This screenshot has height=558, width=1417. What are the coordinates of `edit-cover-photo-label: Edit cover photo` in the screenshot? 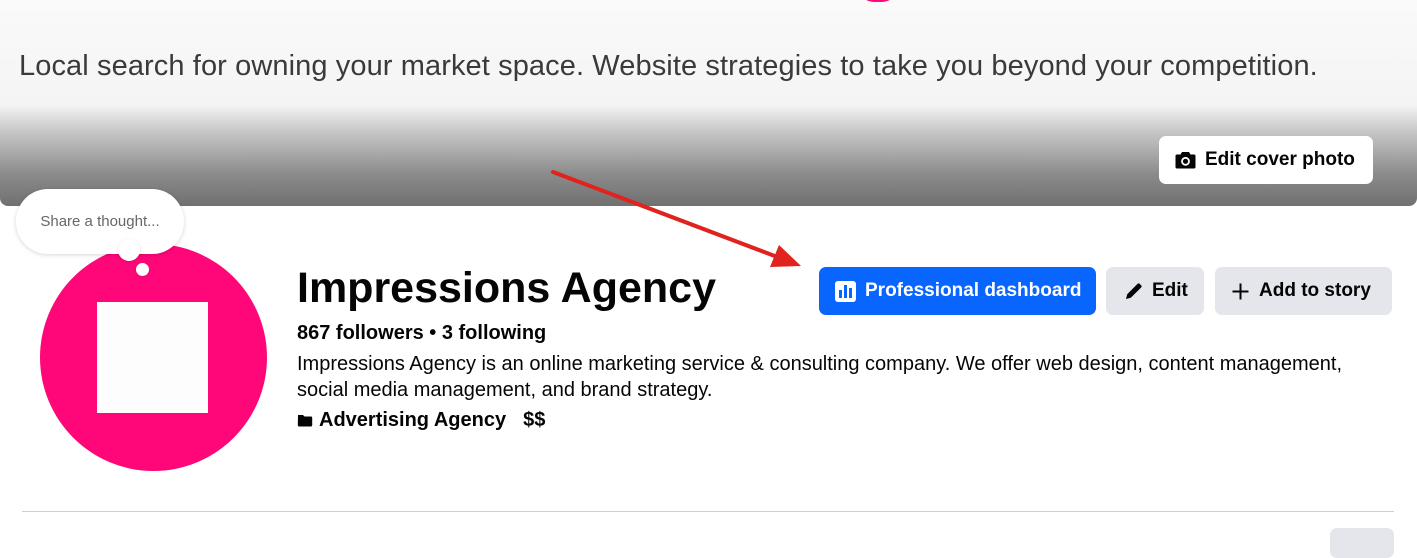 It's located at (1280, 159).